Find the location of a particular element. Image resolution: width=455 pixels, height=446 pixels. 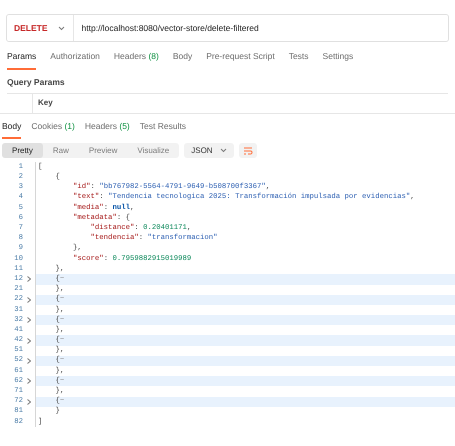

format-dropdown: JSON is located at coordinates (209, 150).